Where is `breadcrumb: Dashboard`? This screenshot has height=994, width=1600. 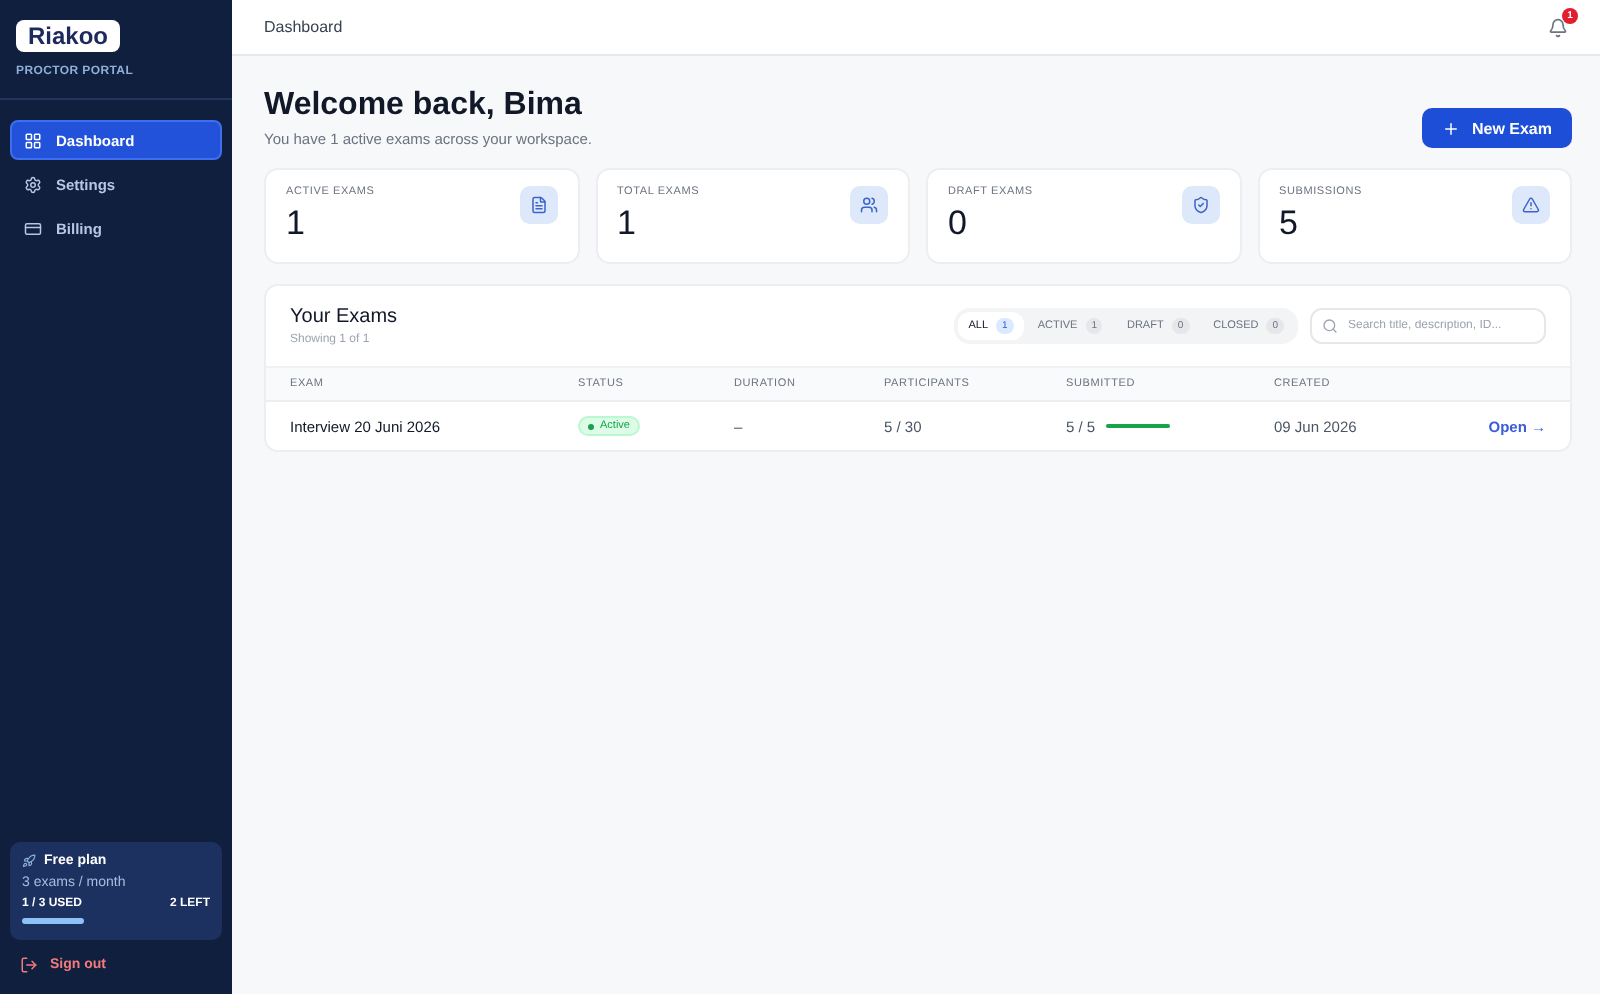
breadcrumb: Dashboard is located at coordinates (303, 27).